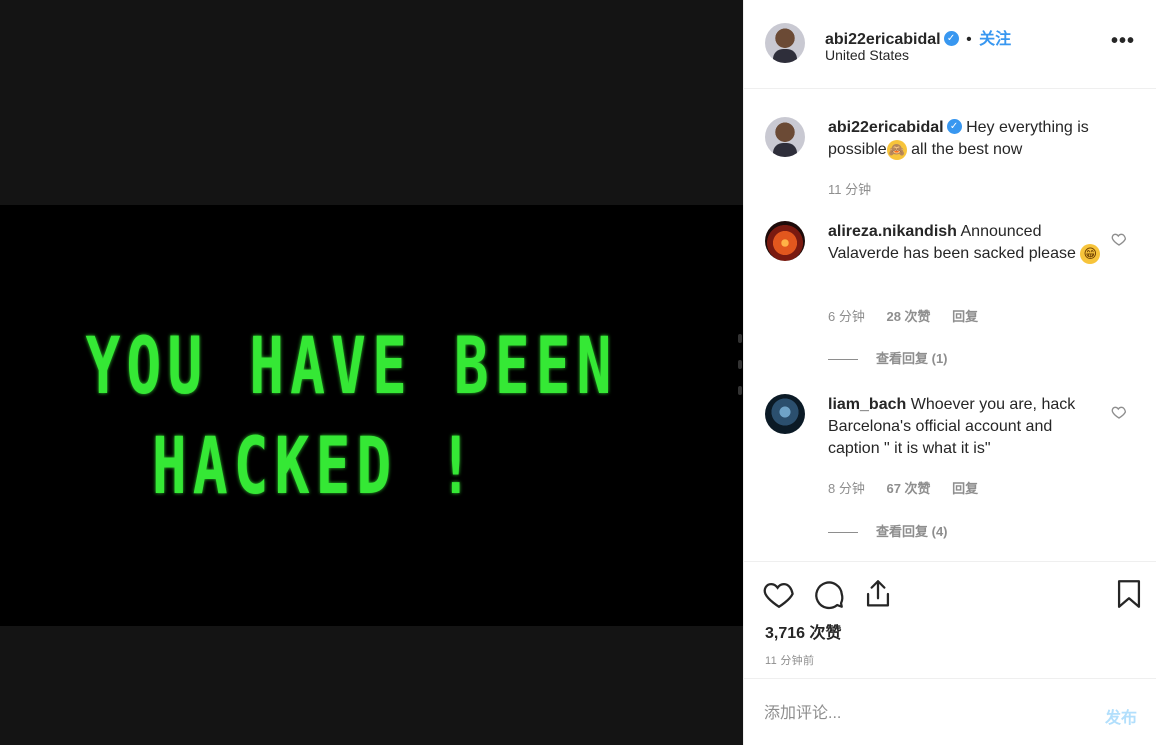 The image size is (1156, 745). Describe the element at coordinates (892, 231) in the screenshot. I see `comment-username: alireza.nikandish` at that location.